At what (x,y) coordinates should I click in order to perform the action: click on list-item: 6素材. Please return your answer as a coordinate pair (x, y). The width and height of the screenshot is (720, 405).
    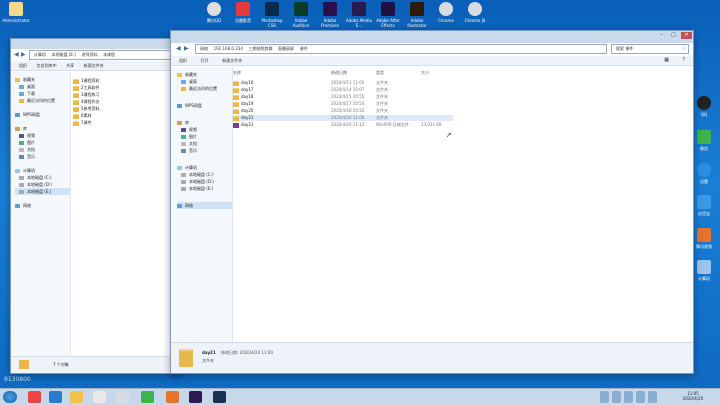
    Looking at the image, I should click on (123, 115).